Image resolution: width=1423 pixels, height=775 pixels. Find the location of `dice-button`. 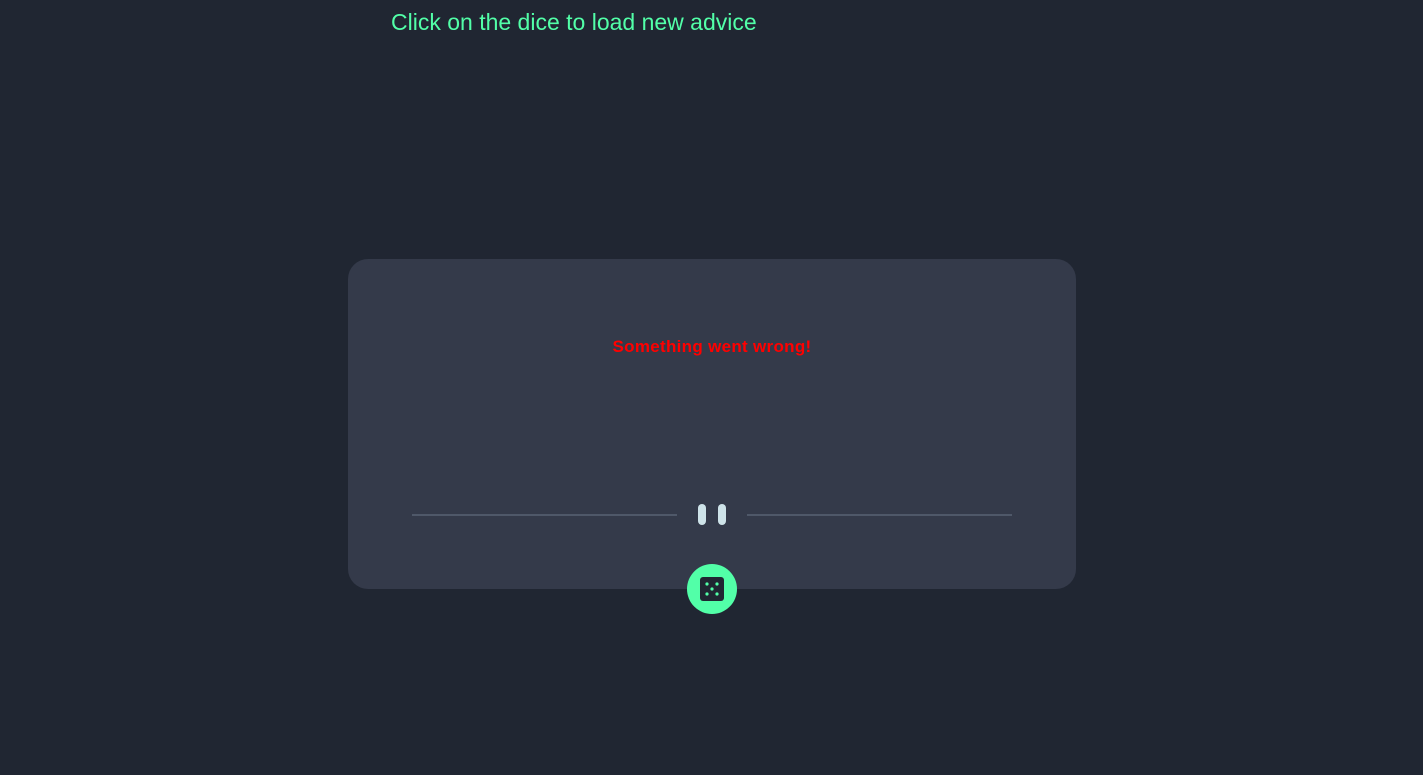

dice-button is located at coordinates (712, 589).